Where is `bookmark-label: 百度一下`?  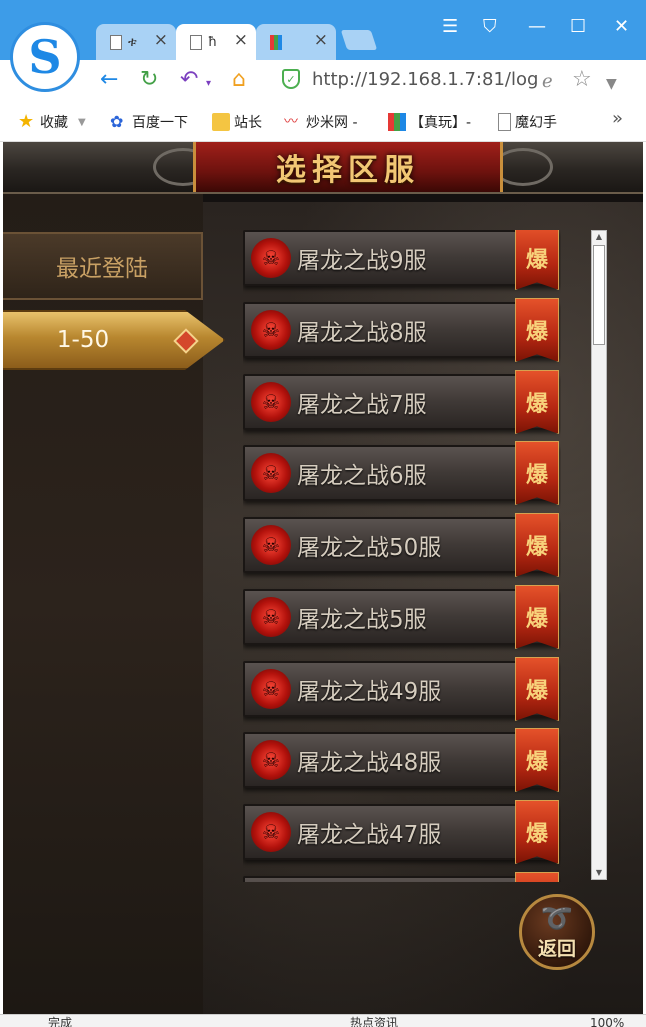
bookmark-label: 百度一下 is located at coordinates (160, 123).